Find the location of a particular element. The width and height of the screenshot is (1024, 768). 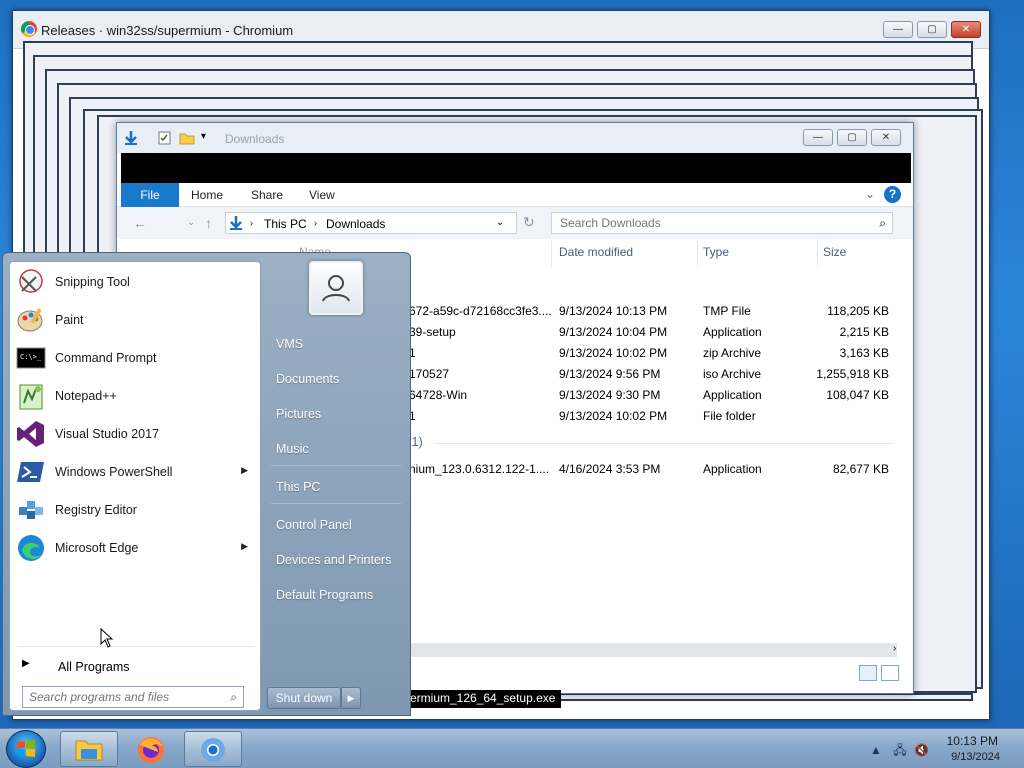

shutdown-button: Shut down is located at coordinates (304, 698).